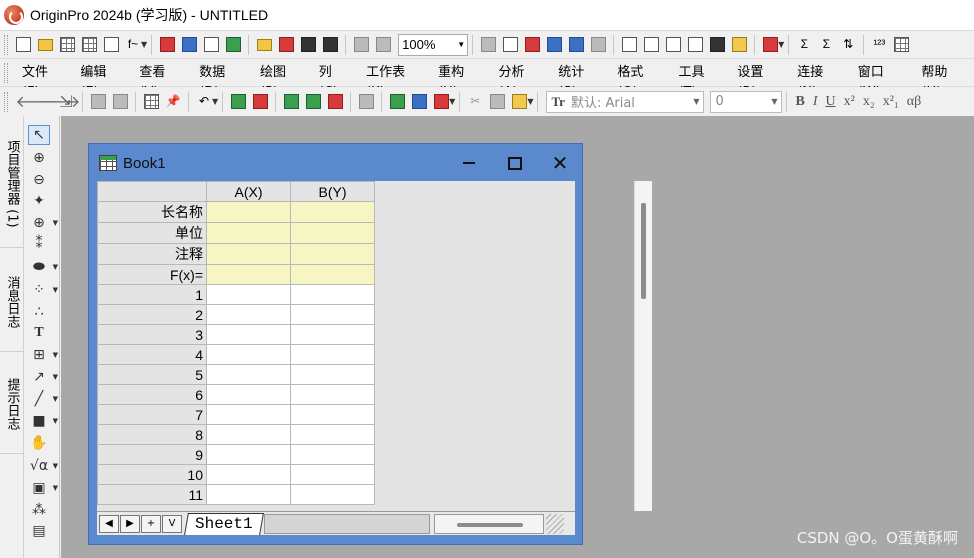 Image resolution: width=974 pixels, height=558 pixels. Describe the element at coordinates (520, 81) in the screenshot. I see `menu-analysis: 分析(A)` at that location.